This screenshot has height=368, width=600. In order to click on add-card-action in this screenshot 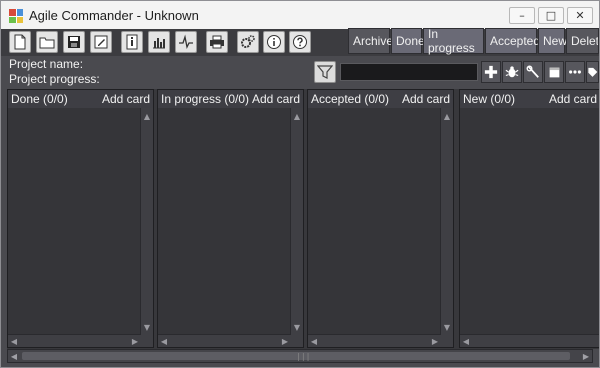, I will do `click(491, 72)`.